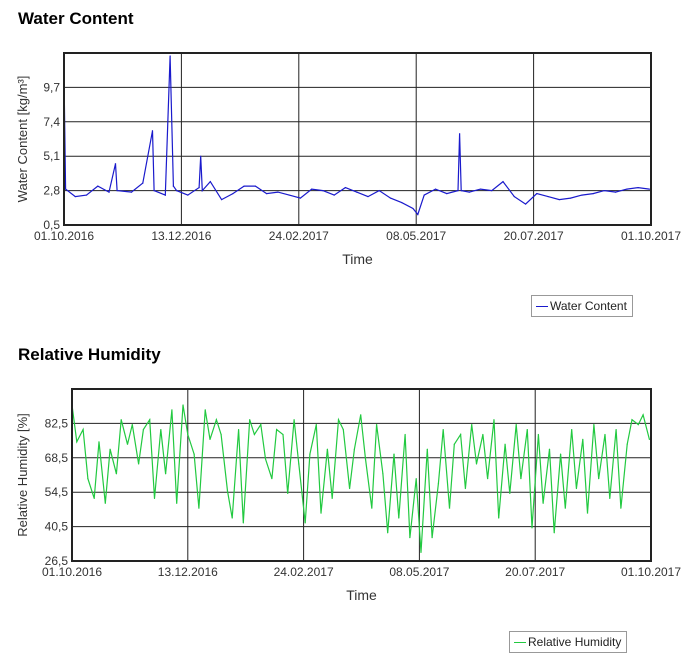 Image resolution: width=692 pixels, height=665 pixels. What do you see at coordinates (57, 492) in the screenshot?
I see `y-tick-label: 54,5` at bounding box center [57, 492].